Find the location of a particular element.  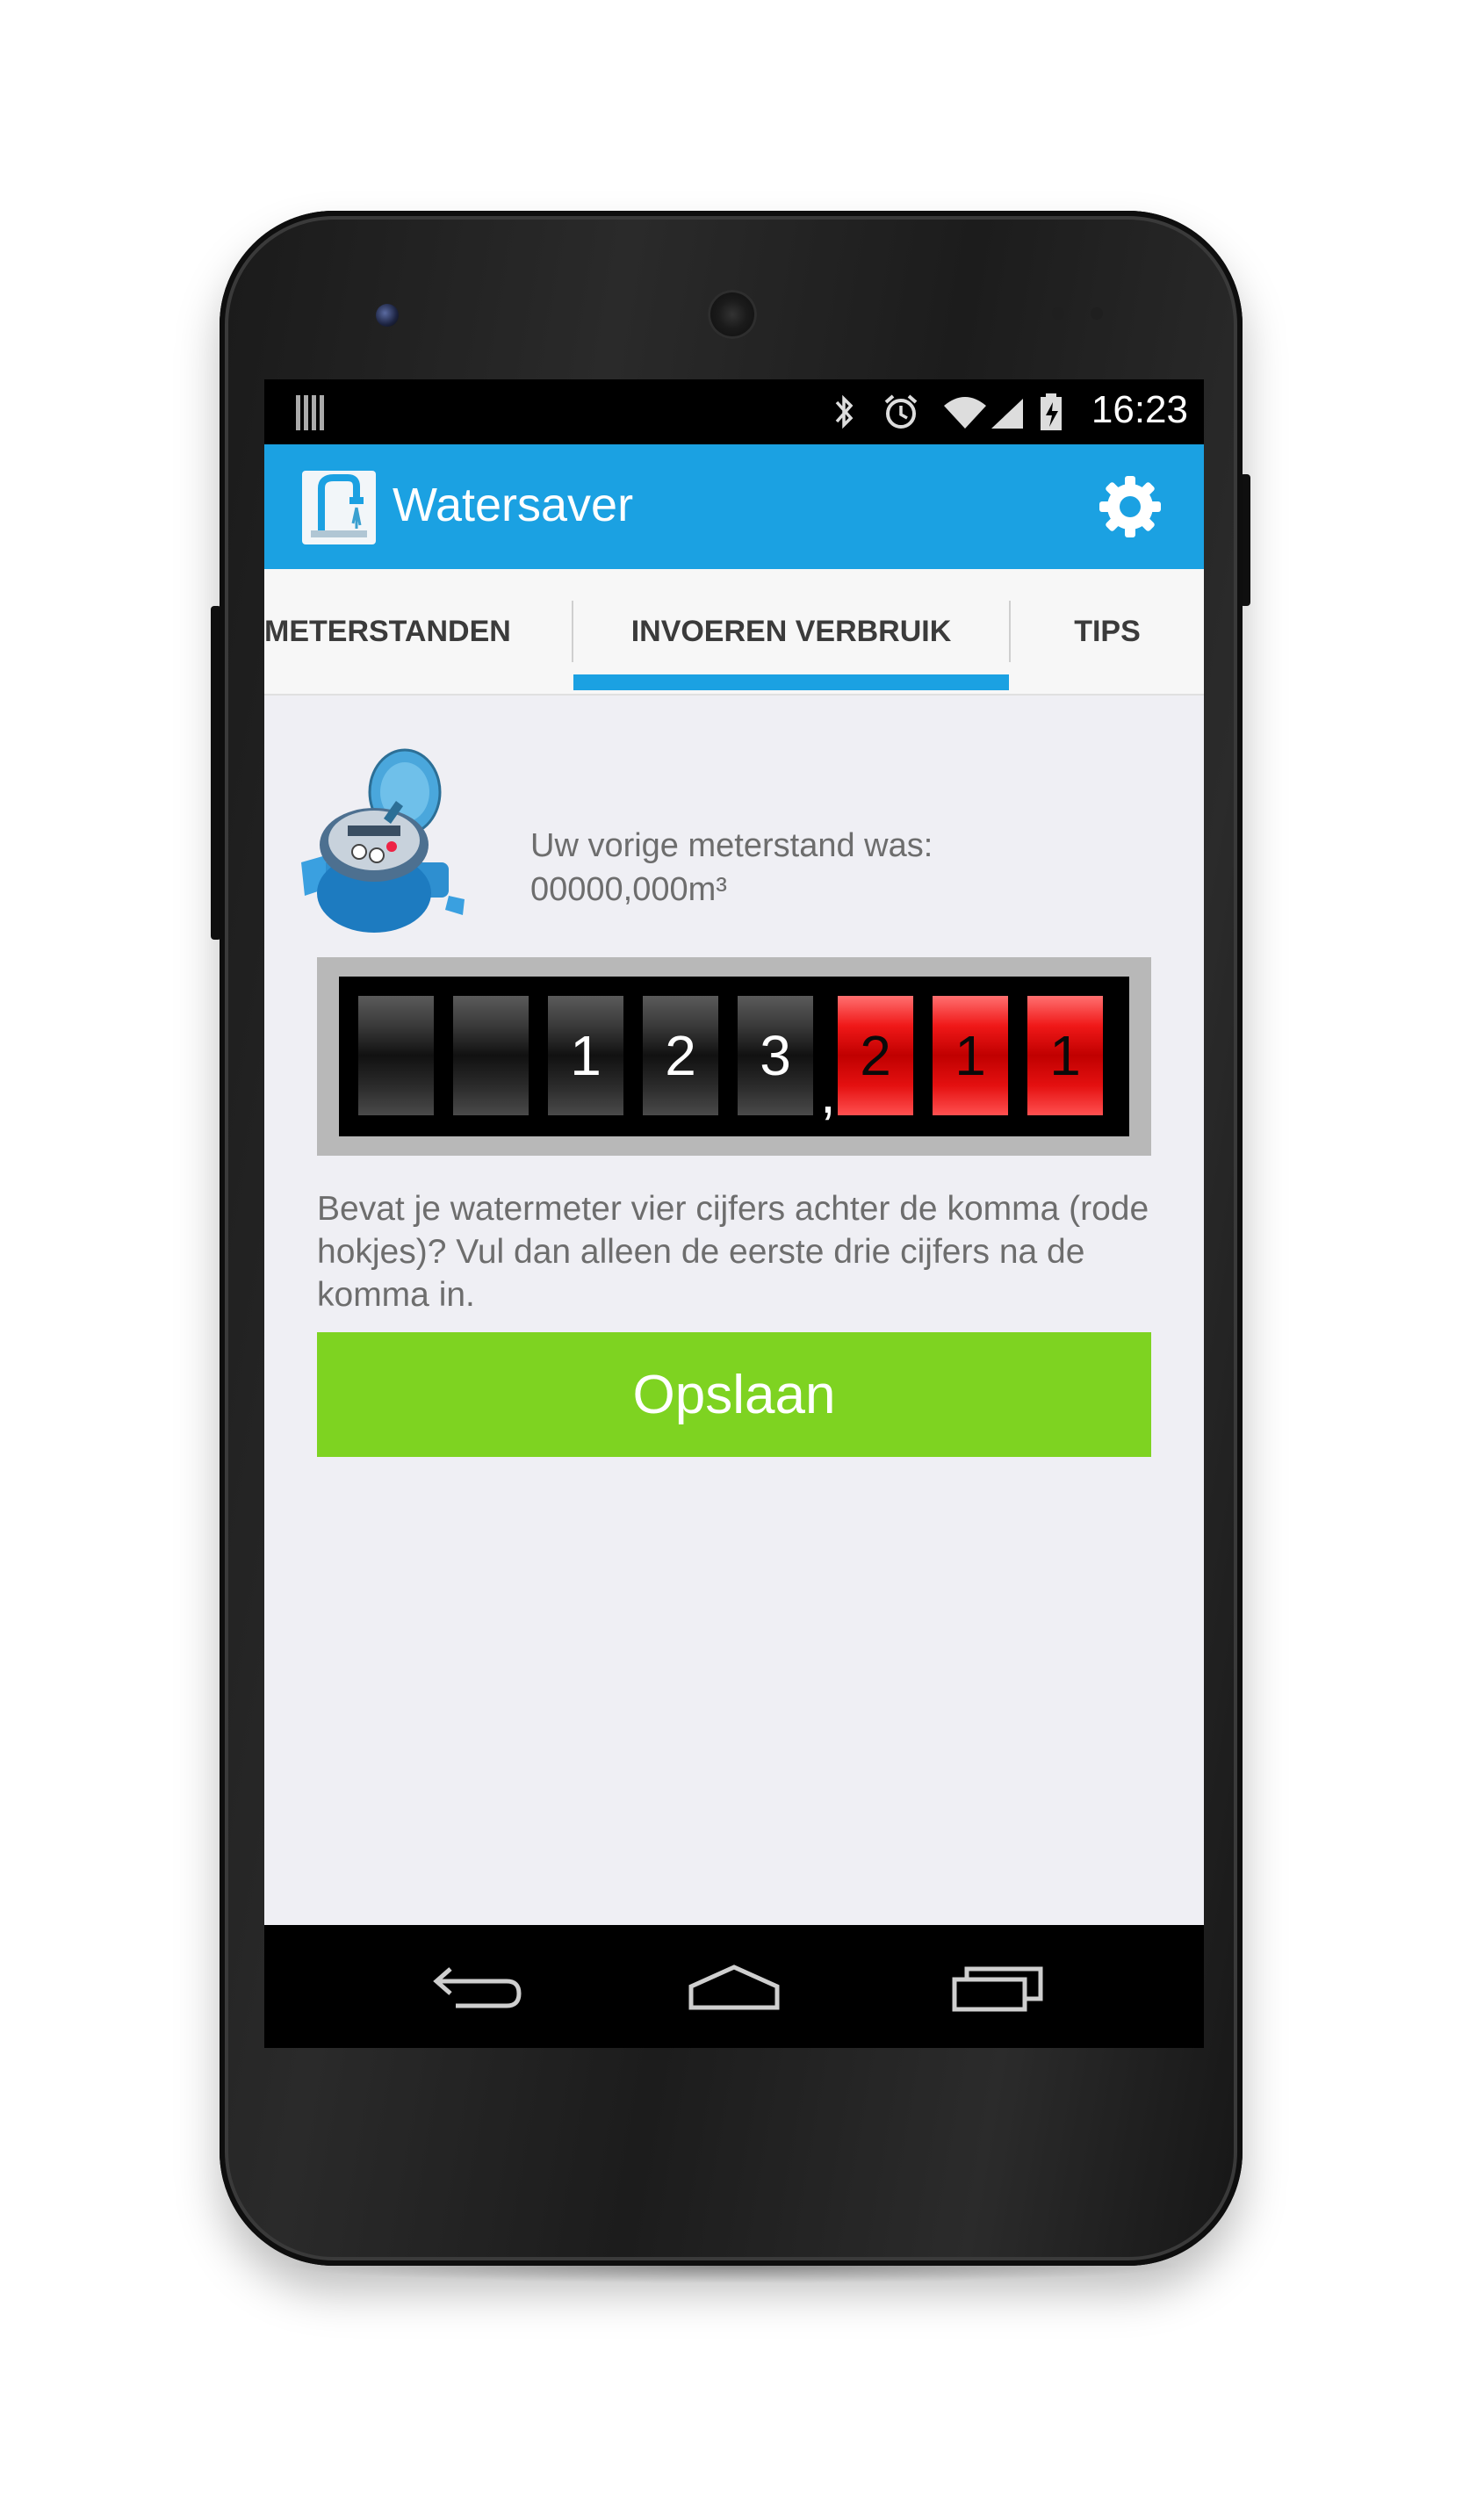

notification-icon is located at coordinates (311, 412).